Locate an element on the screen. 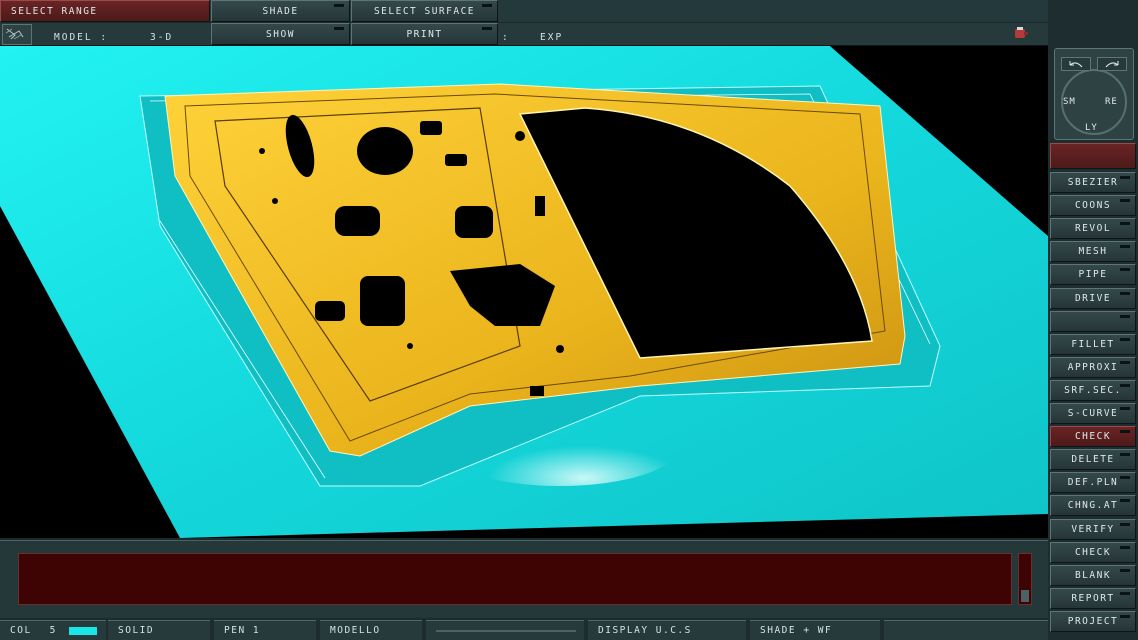 This screenshot has height=640, width=1138. side-menu-label: PIPE is located at coordinates (1093, 274).